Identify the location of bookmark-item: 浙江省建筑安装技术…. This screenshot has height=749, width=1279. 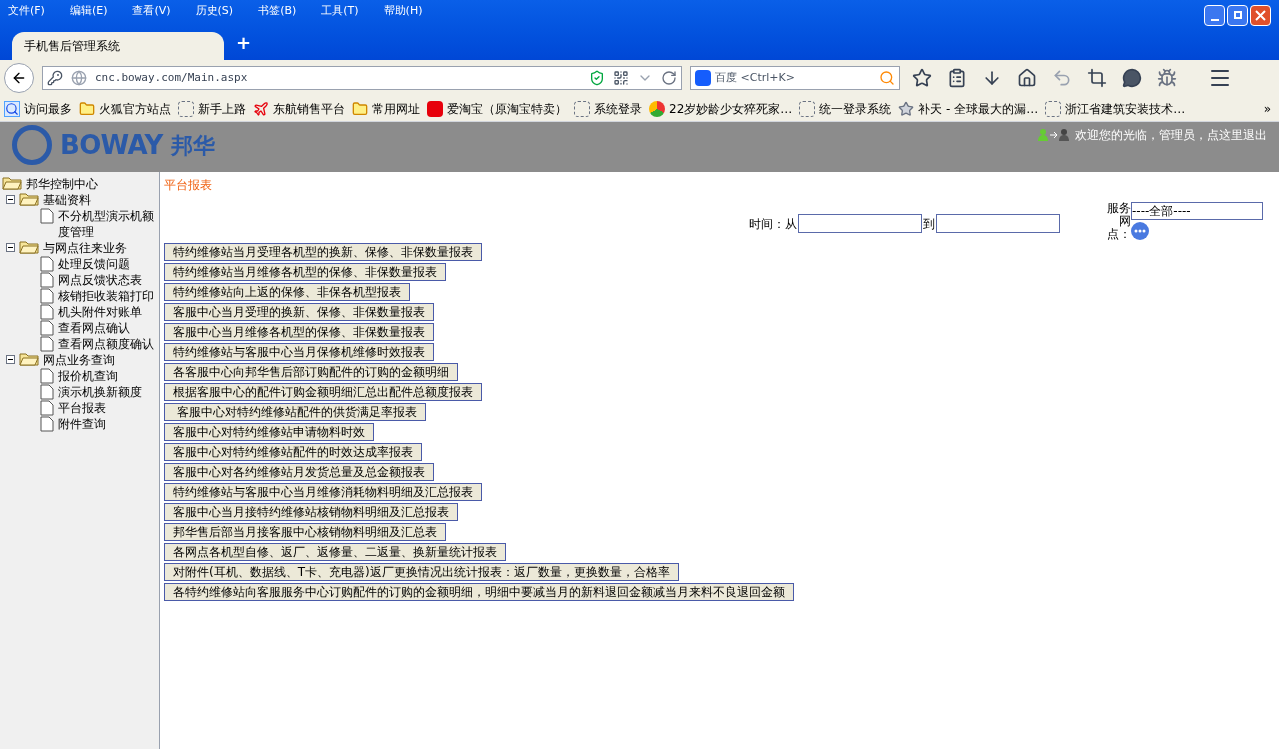
(1115, 108).